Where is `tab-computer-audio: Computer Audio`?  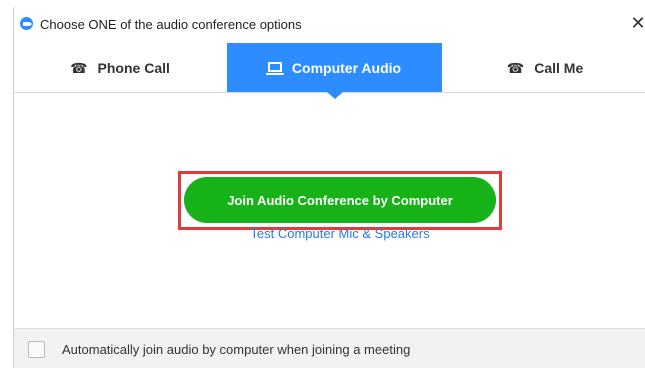 tab-computer-audio: Computer Audio is located at coordinates (334, 68).